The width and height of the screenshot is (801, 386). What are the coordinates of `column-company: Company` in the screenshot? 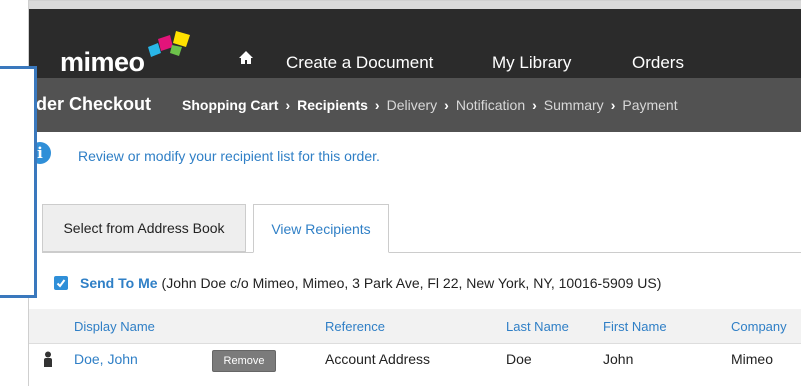 It's located at (759, 326).